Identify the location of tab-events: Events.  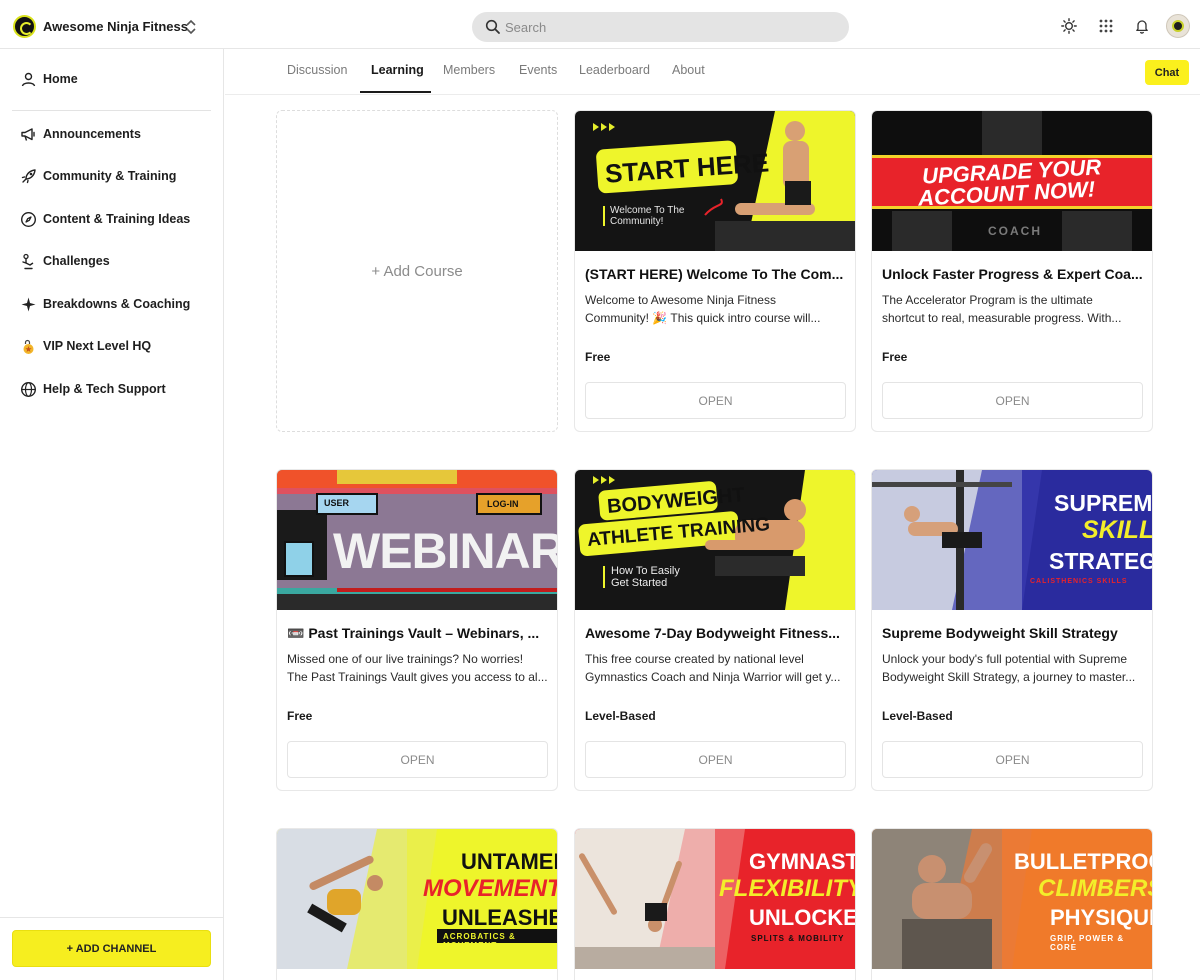
(538, 70).